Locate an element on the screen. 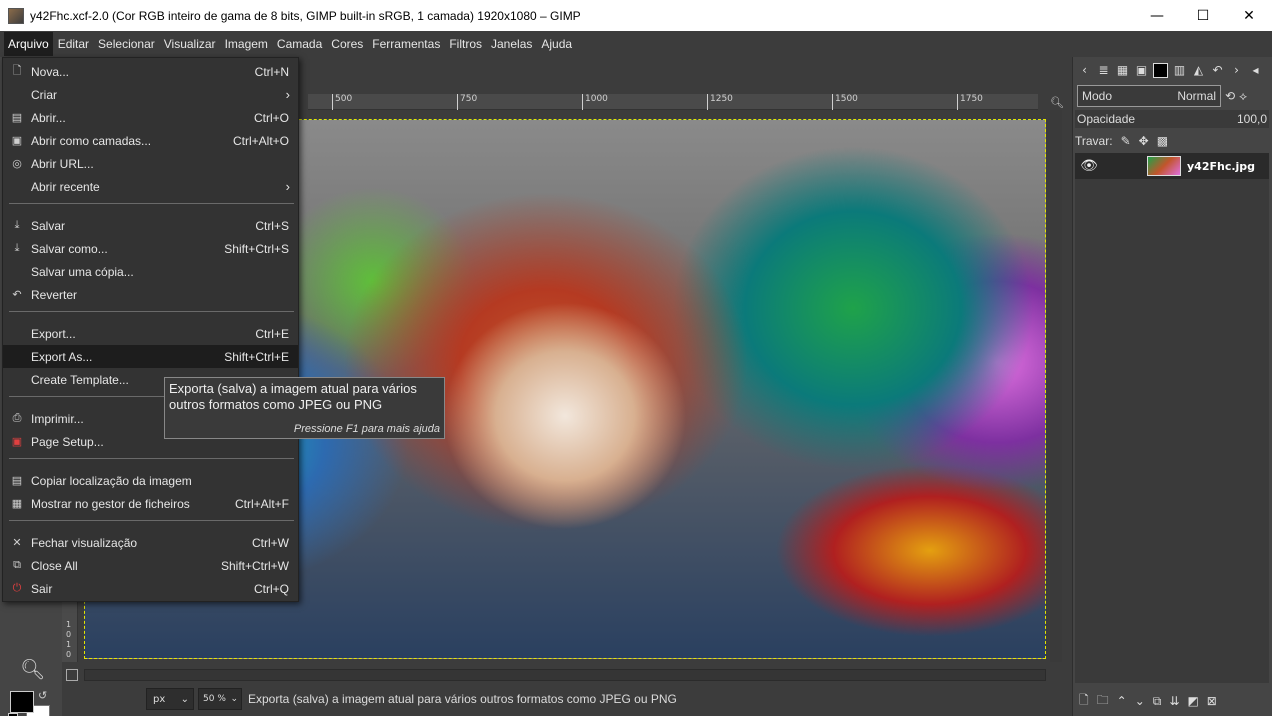  menu-item-abrir-recente: Abrir recente › is located at coordinates (150, 186).